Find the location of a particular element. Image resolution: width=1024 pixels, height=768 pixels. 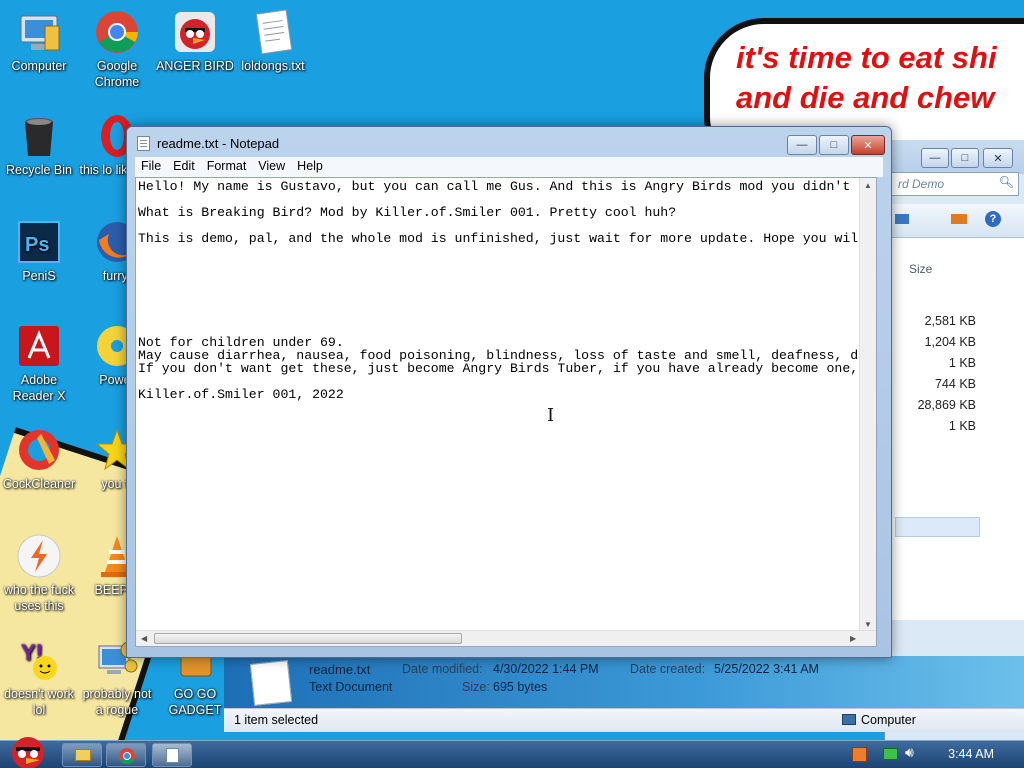

explorer-titlebar: ― □ ✕ is located at coordinates (954, 157).